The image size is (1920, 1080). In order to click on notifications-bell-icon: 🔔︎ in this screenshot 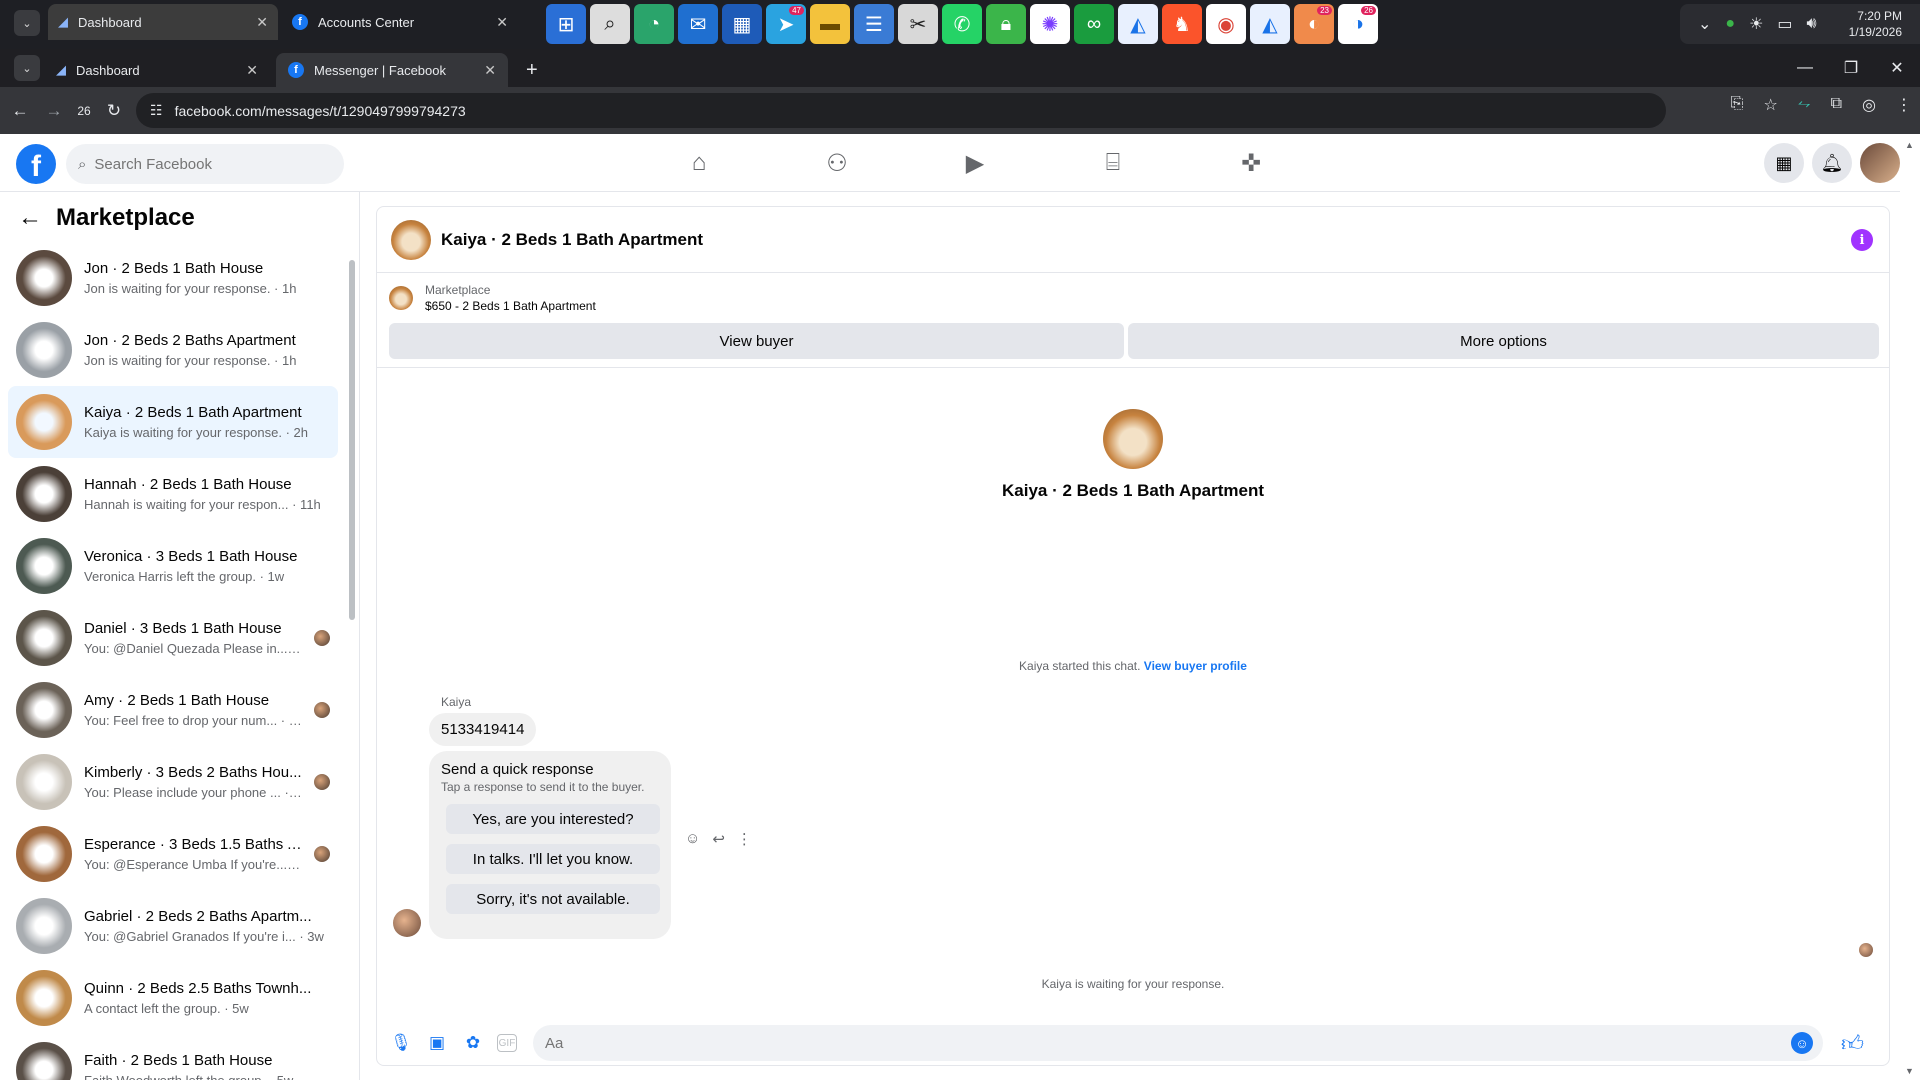, I will do `click(1832, 163)`.